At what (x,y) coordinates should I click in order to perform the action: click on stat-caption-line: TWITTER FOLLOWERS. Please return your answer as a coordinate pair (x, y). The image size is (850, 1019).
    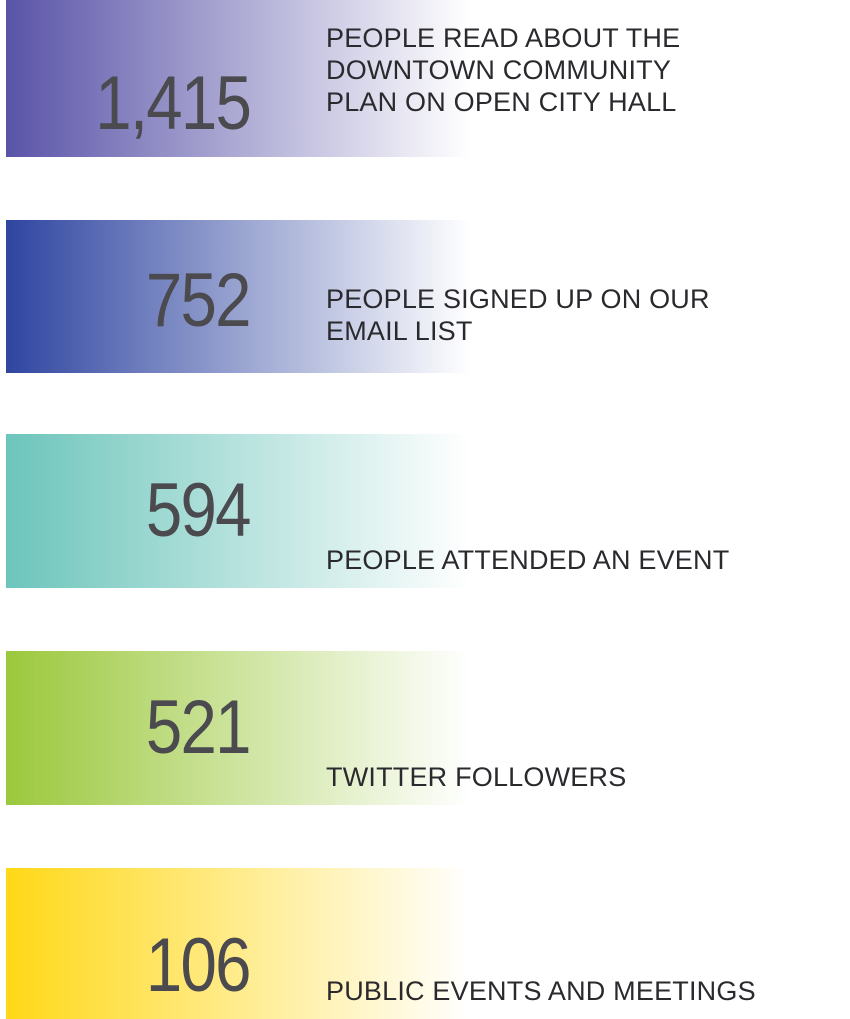
    Looking at the image, I should click on (476, 777).